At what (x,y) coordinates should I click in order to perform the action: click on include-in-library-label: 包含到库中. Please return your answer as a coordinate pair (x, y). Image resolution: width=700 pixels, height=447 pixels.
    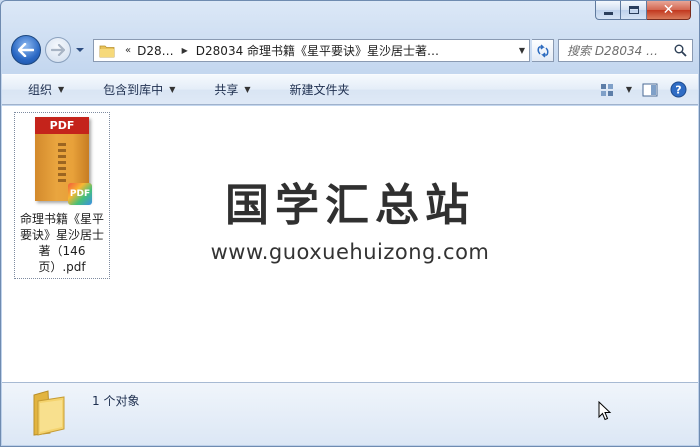
    Looking at the image, I should click on (133, 90).